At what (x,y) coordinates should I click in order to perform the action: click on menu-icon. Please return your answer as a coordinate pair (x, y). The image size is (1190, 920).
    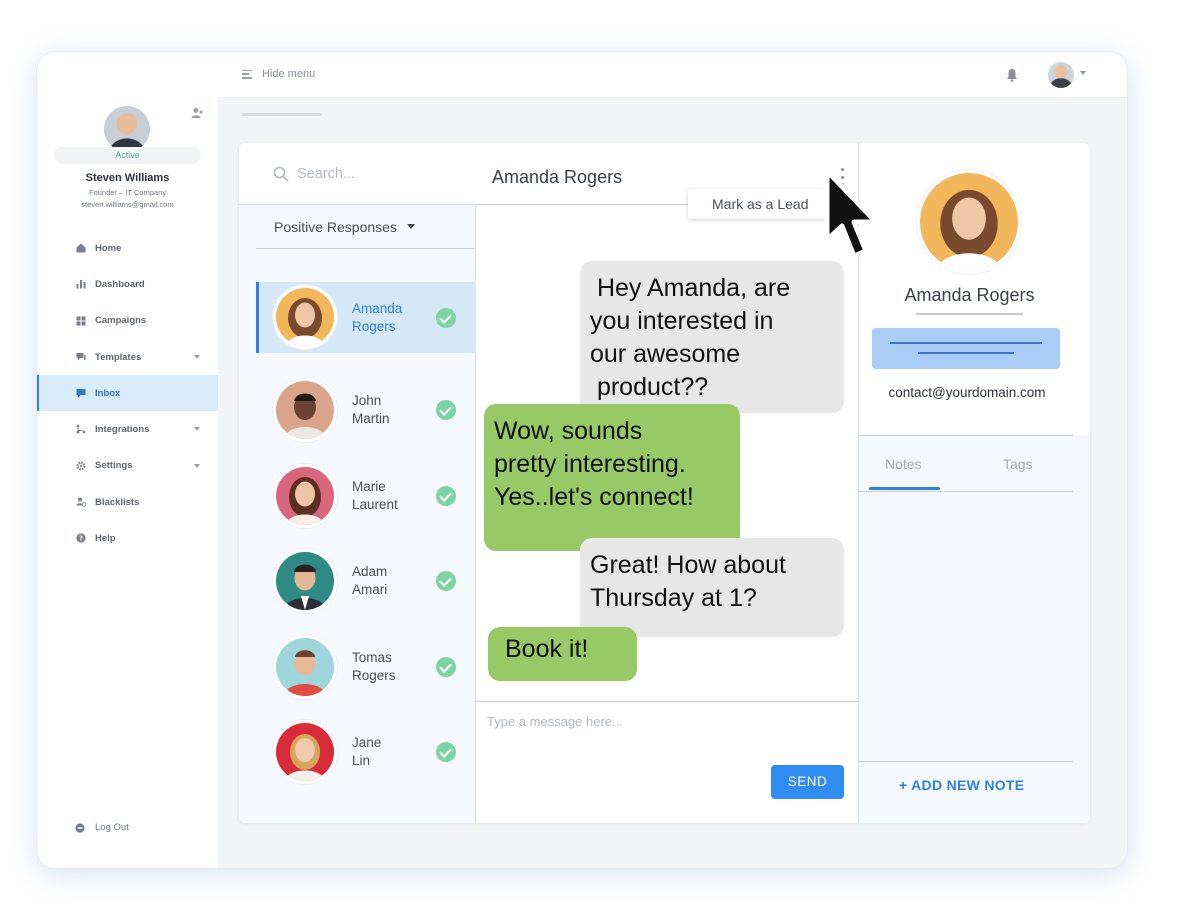
    Looking at the image, I should click on (247, 74).